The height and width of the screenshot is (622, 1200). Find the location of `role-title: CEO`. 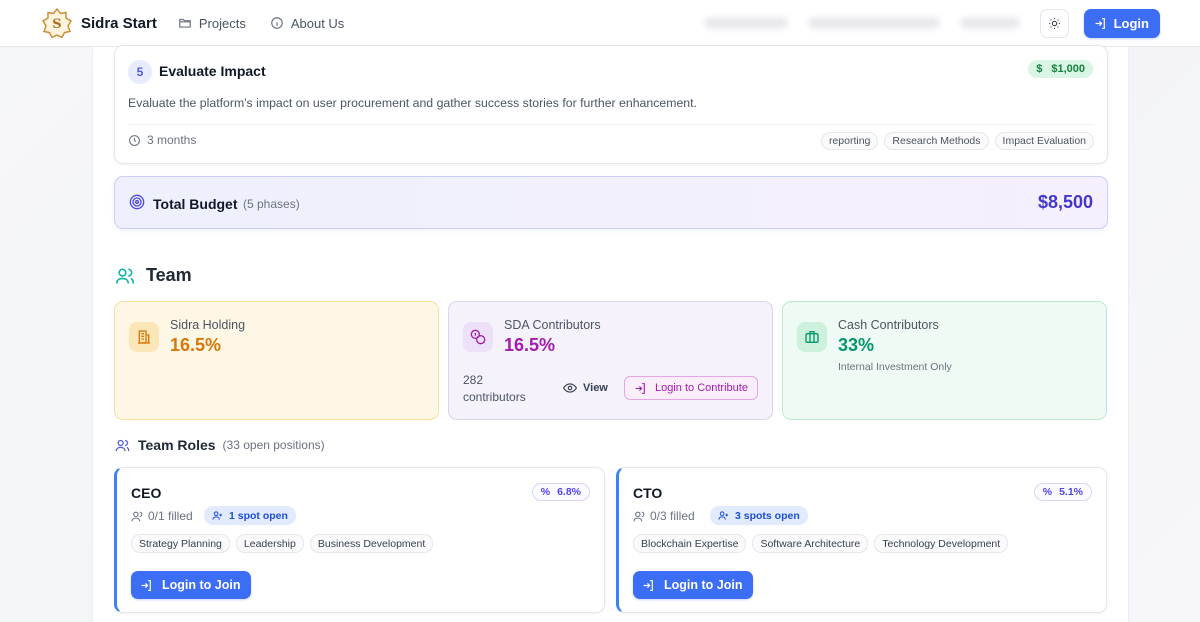

role-title: CEO is located at coordinates (146, 493).